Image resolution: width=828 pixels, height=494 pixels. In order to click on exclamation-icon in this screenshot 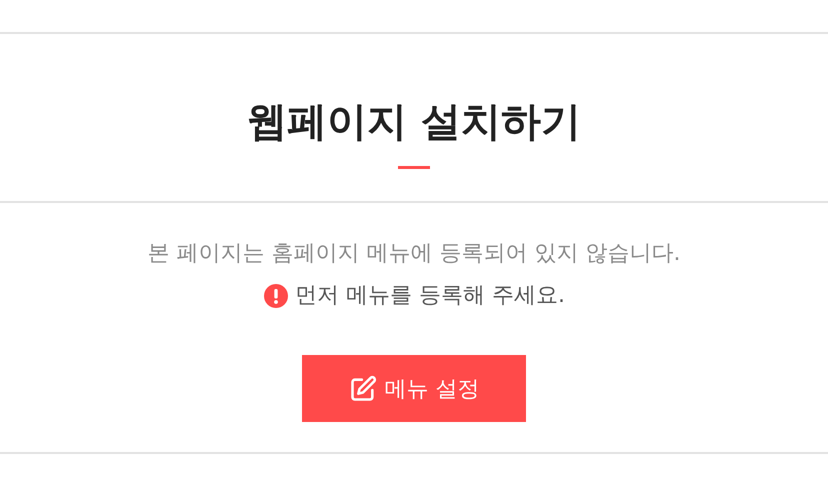, I will do `click(276, 296)`.